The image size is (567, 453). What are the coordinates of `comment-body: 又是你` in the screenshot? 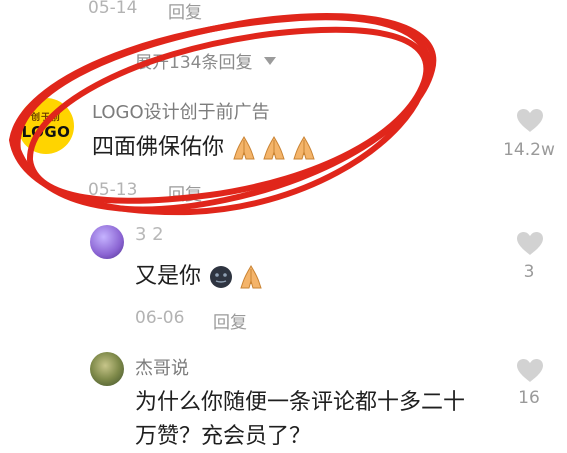 It's located at (168, 276).